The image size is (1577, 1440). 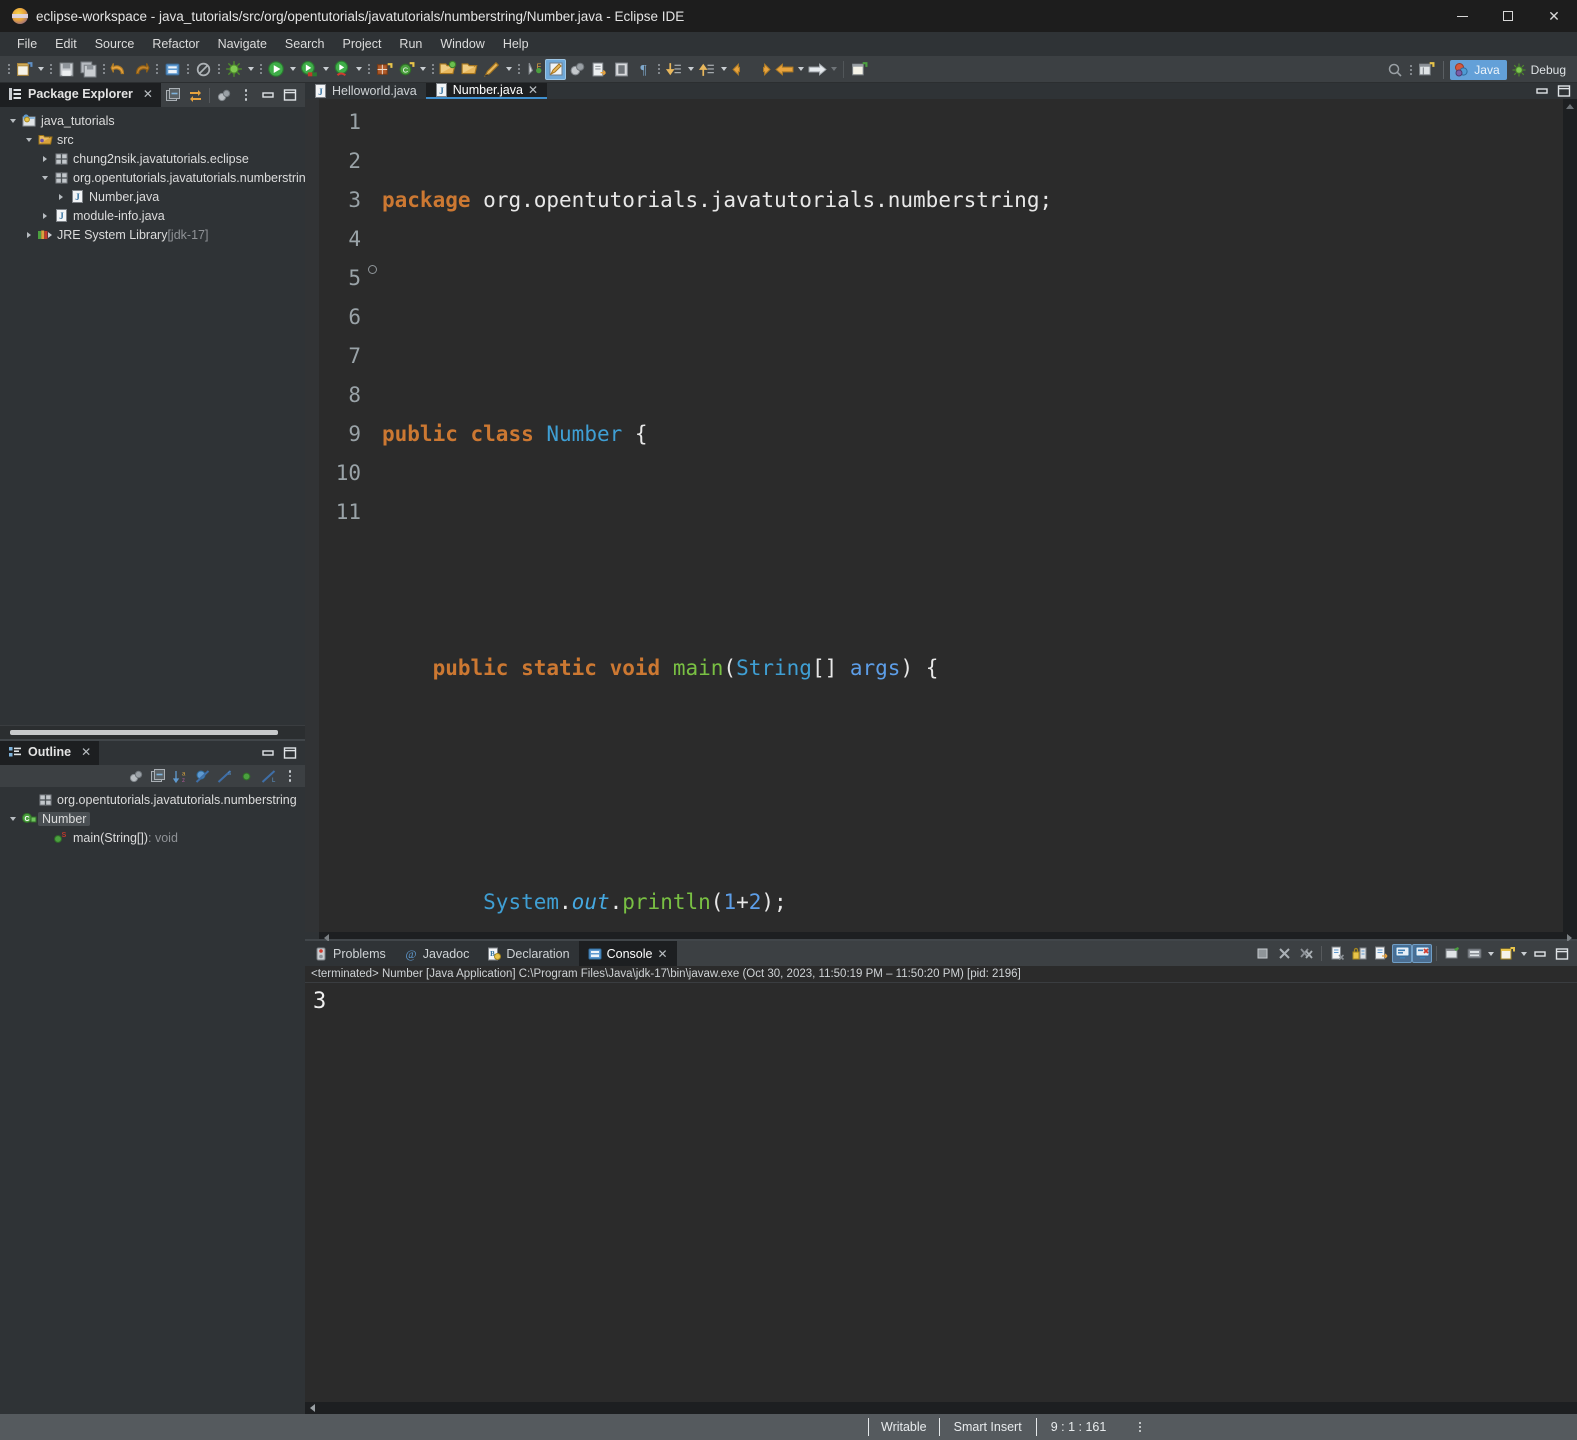 I want to click on editor-tab-helloworld: J Helloworld.java, so click(x=365, y=91).